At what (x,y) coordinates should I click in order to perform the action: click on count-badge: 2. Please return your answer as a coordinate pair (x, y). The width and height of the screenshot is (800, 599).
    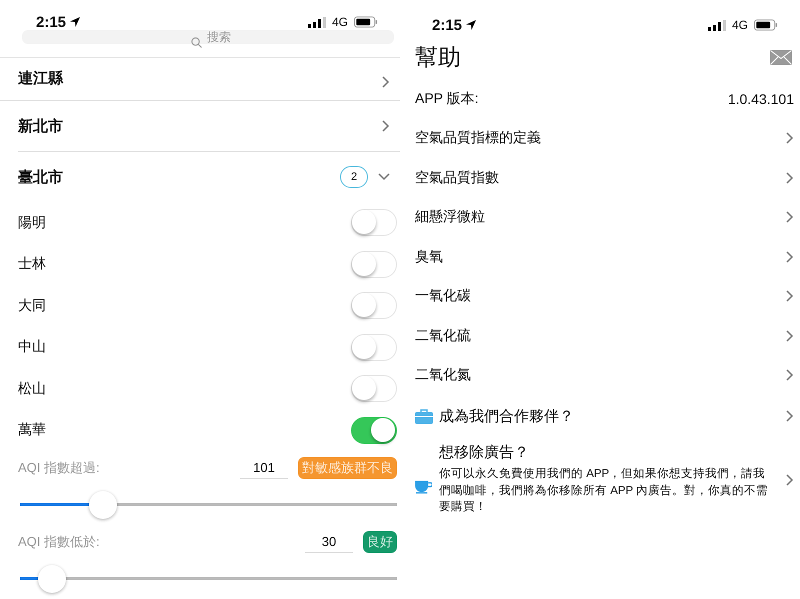
    Looking at the image, I should click on (354, 177).